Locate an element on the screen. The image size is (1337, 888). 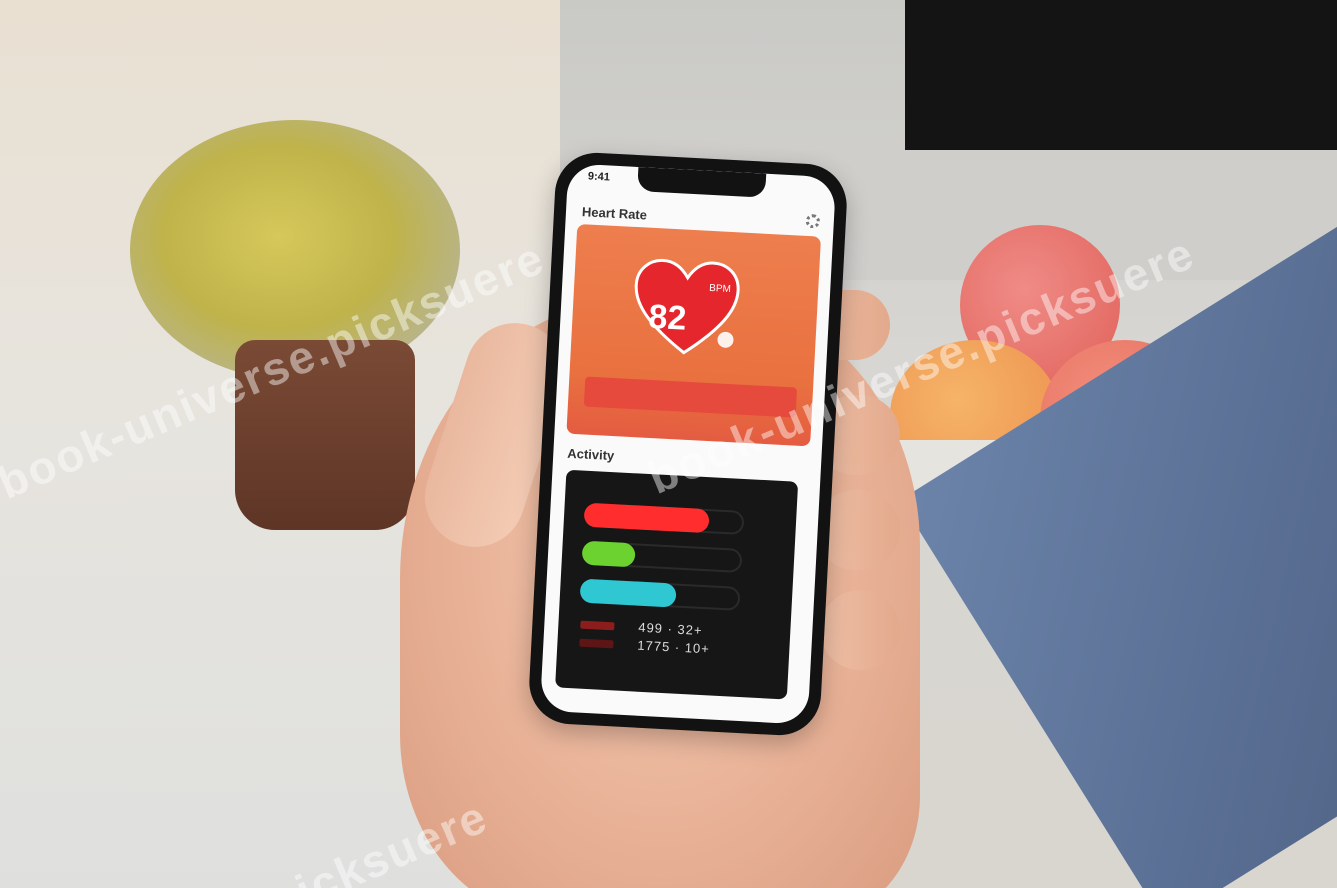
heart-rate-title: Heart Rate is located at coordinates (614, 213).